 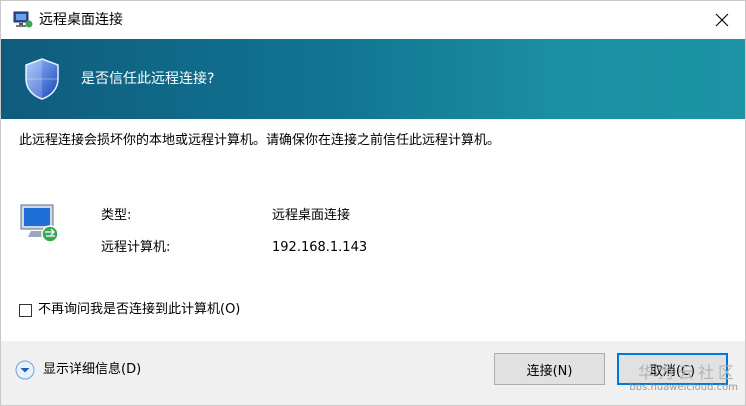 I want to click on dont-ask-again-option: 不再询问我是否连接到此计算机(O), so click(x=129, y=310).